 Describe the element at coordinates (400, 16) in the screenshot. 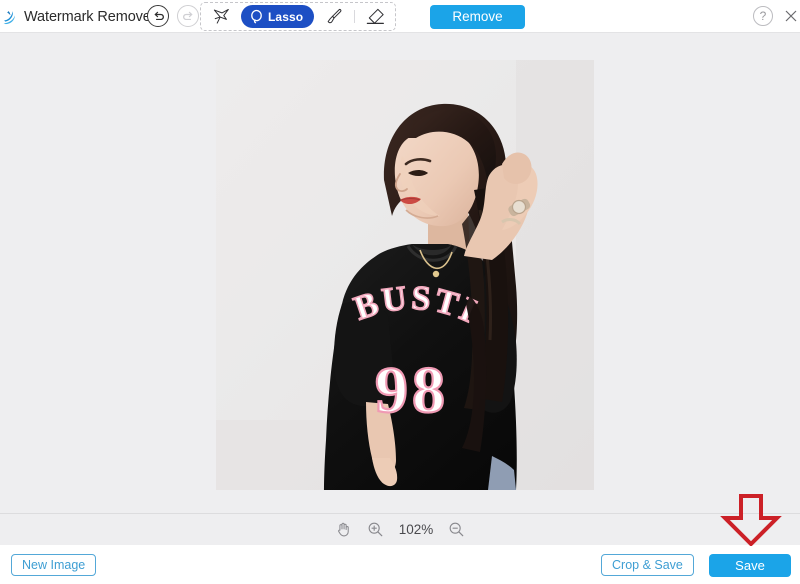

I see `top-toolbar: Watermark Remover Lasso Remove ?` at that location.